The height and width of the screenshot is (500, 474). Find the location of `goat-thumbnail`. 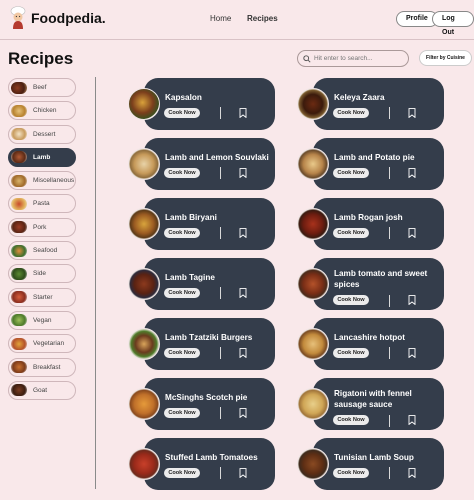

goat-thumbnail is located at coordinates (19, 390).